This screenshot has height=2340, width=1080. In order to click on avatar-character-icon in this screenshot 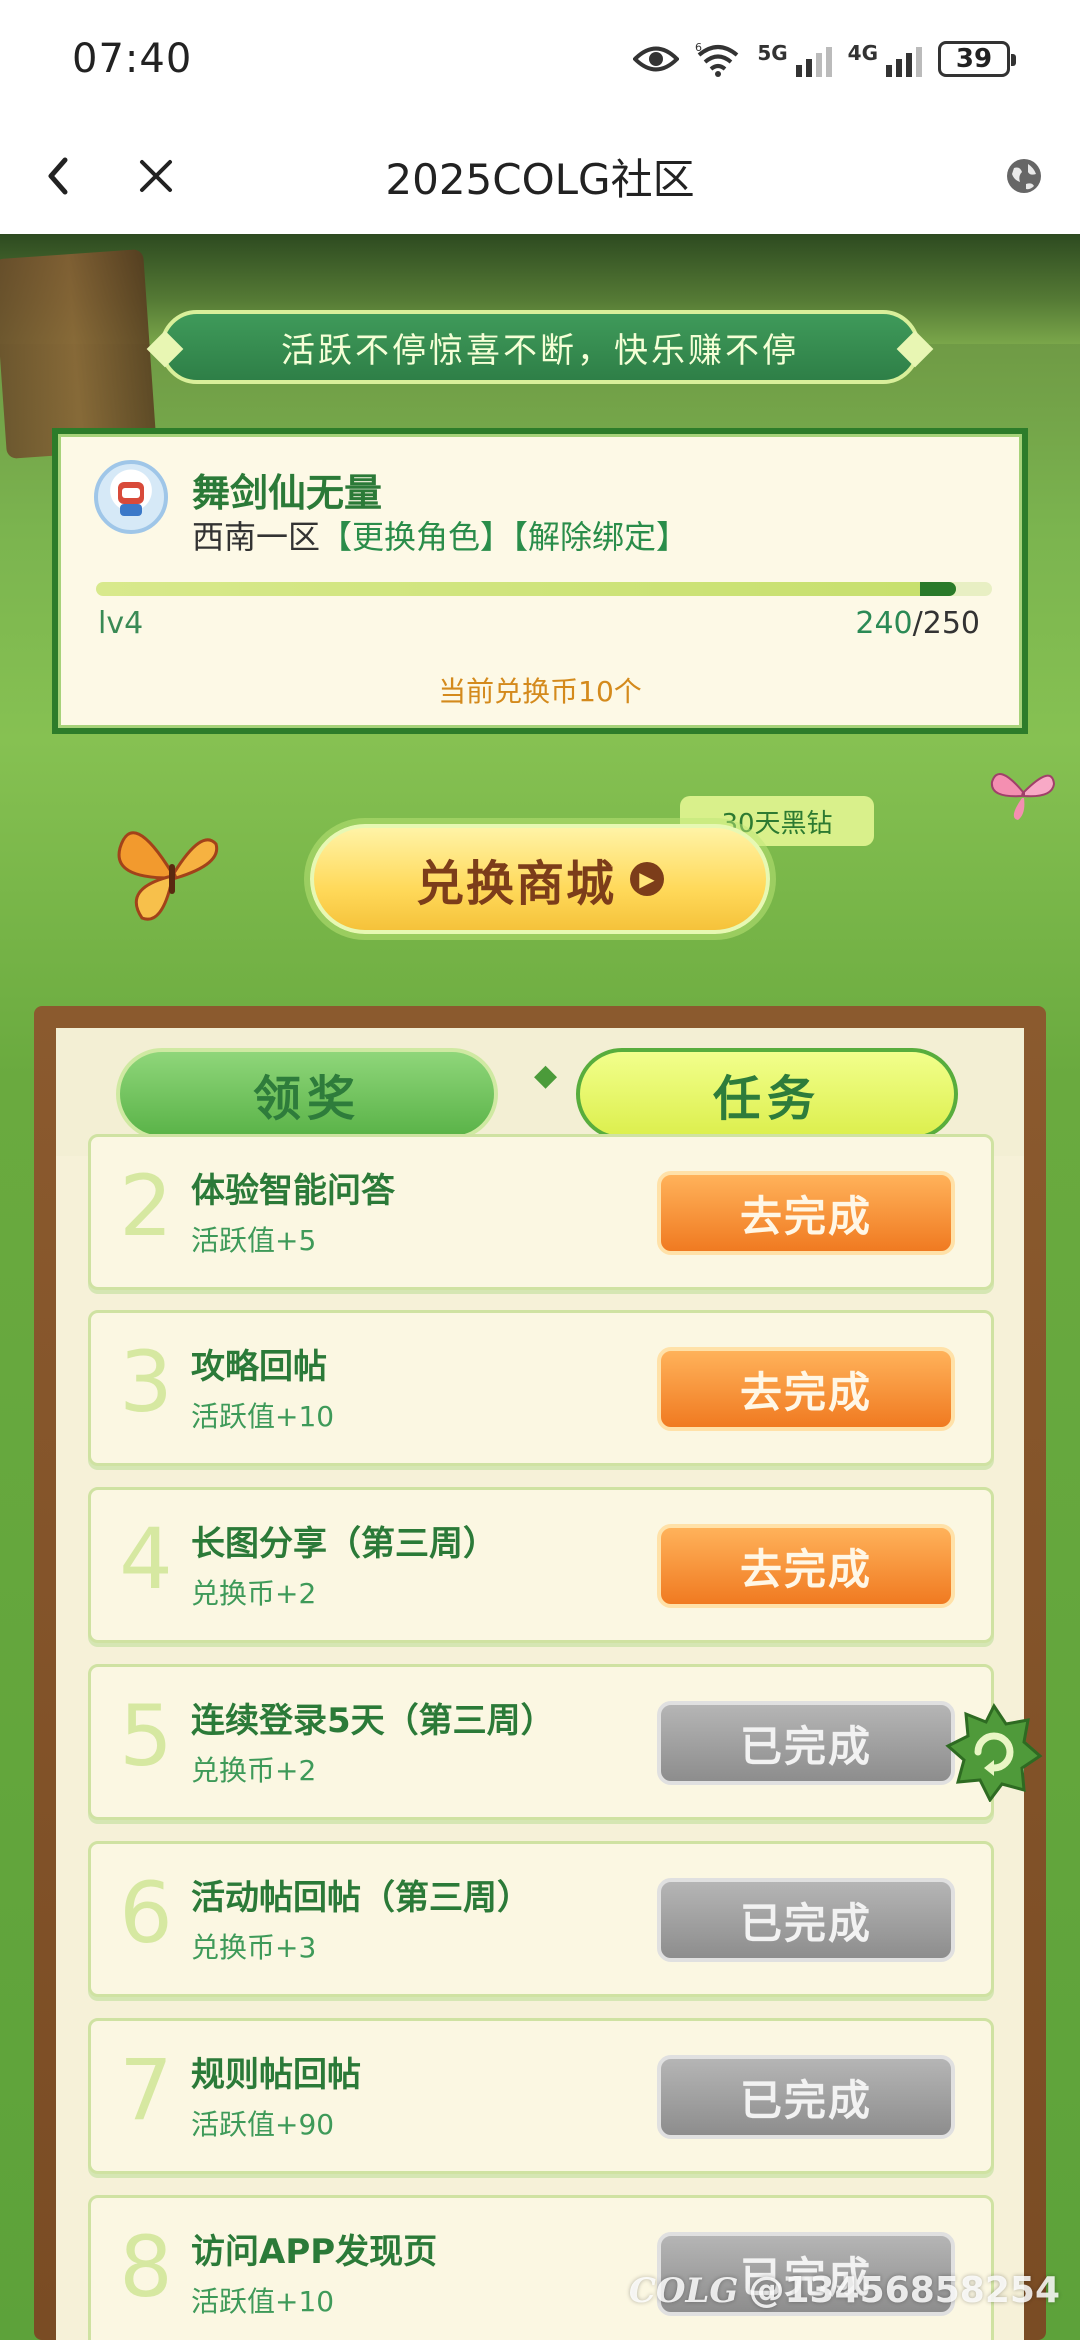, I will do `click(131, 499)`.